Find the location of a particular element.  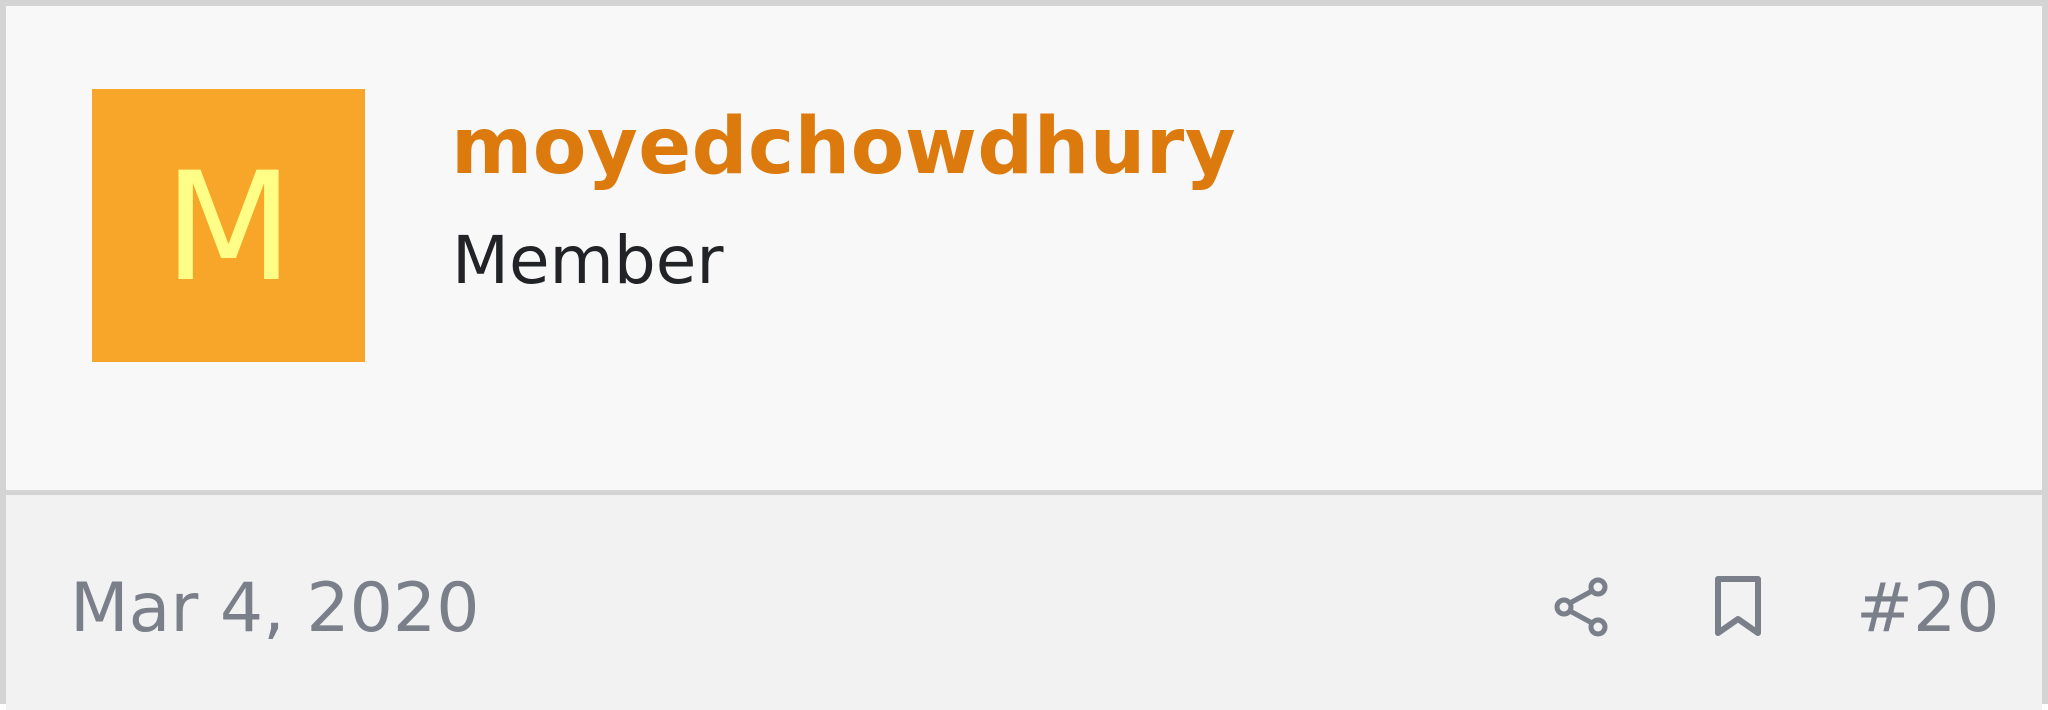

post-date: Mar 4, 2020 is located at coordinates (274, 609).